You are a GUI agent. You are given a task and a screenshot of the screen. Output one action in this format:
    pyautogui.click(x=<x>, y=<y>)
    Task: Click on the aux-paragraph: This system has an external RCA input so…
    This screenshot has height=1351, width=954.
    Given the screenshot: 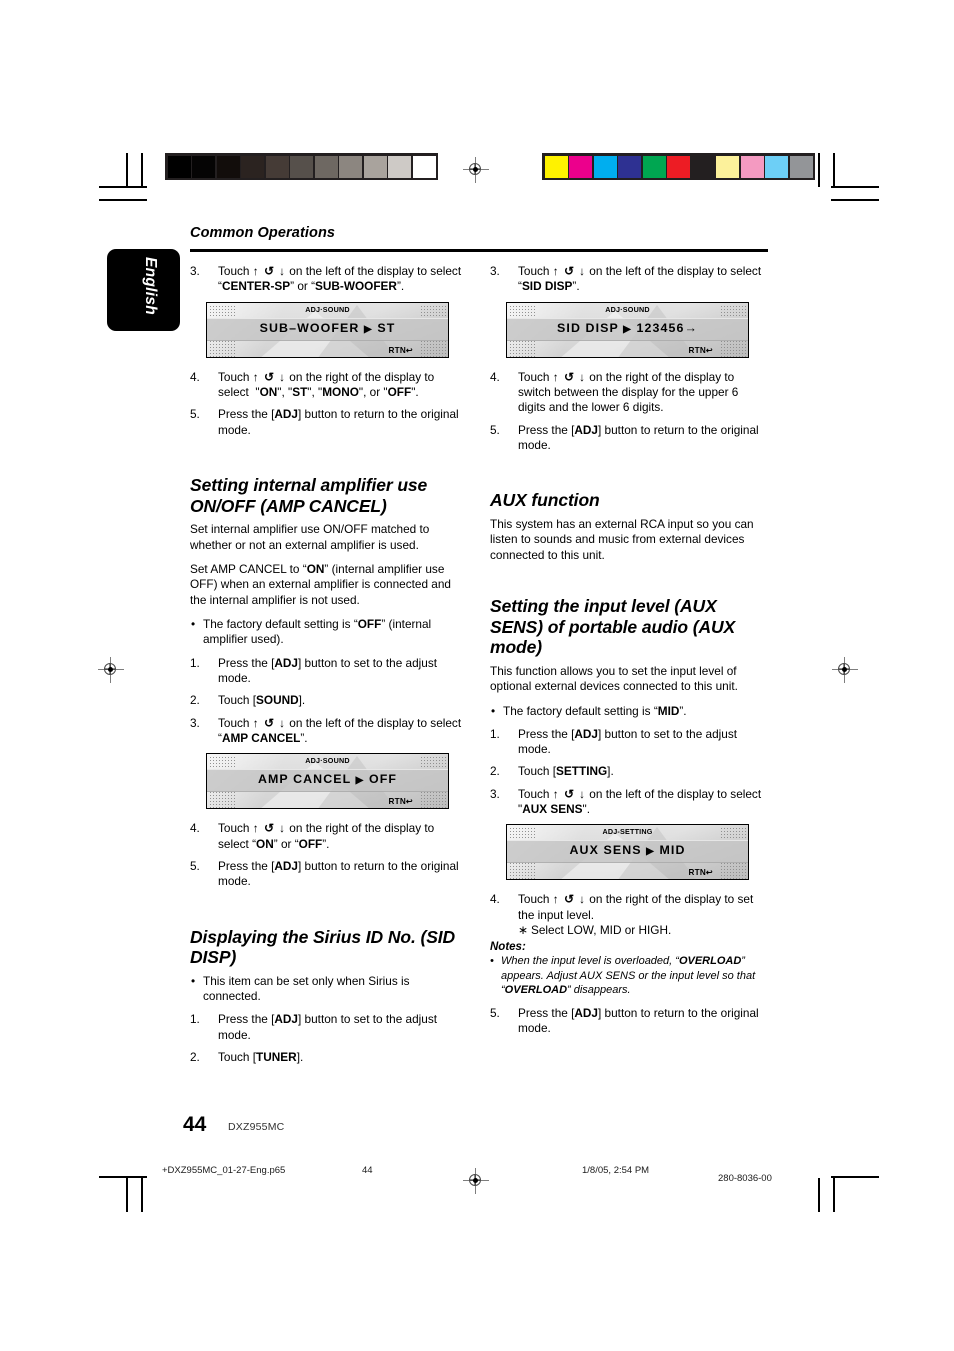 What is the action you would take?
    pyautogui.click(x=622, y=539)
    